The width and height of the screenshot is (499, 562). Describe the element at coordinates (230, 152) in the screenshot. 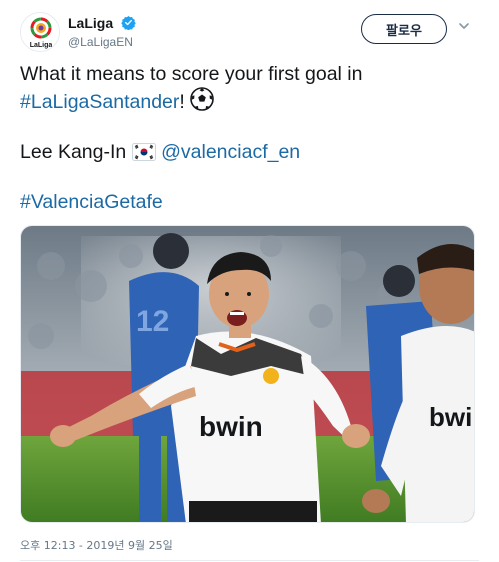

I see `mention-valenciacf: @valenciacf_en` at that location.